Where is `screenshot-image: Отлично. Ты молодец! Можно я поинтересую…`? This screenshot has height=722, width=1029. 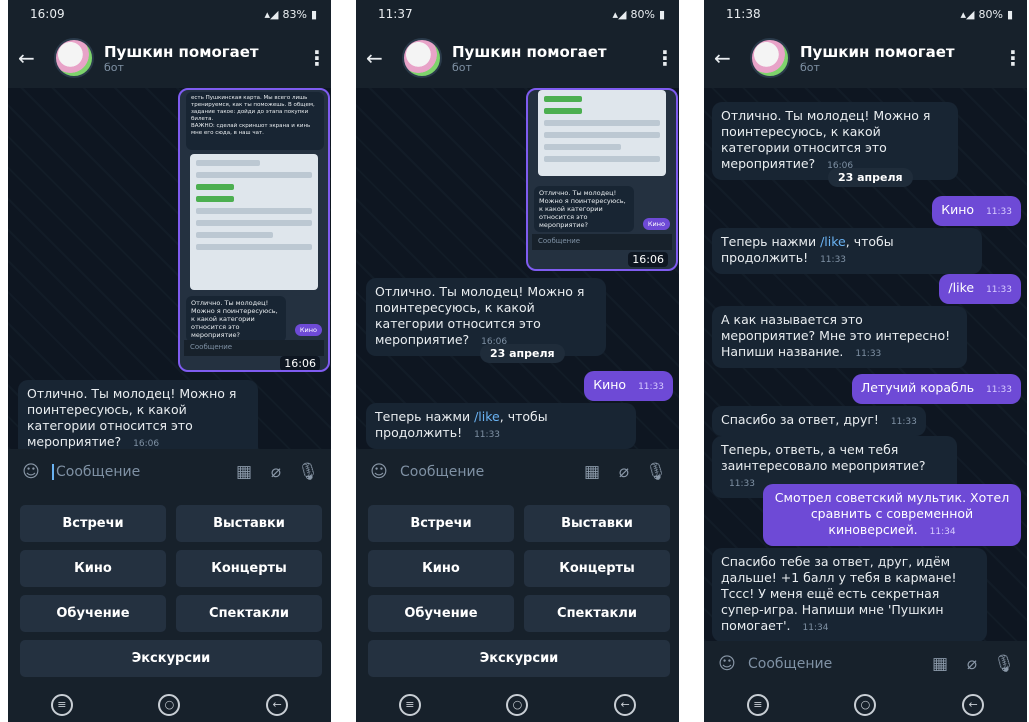
screenshot-image: Отлично. Ты молодец! Можно я поинтересую… is located at coordinates (602, 179).